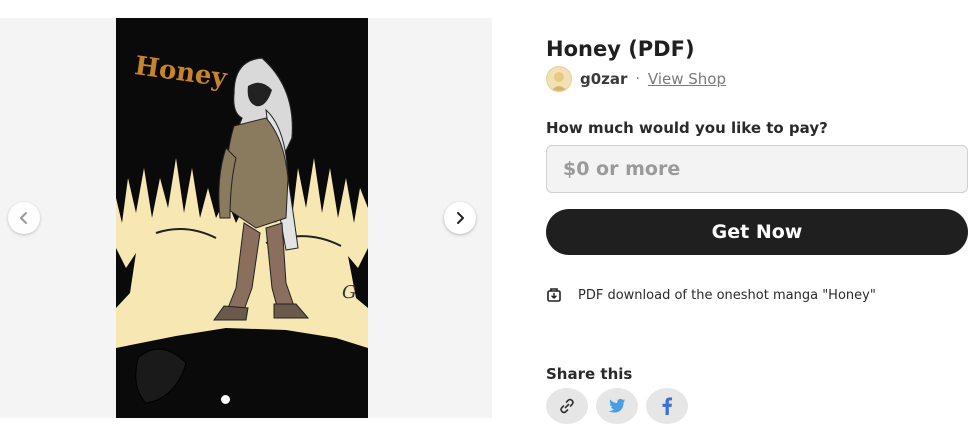 The image size is (977, 435). What do you see at coordinates (620, 49) in the screenshot?
I see `product-title: Honey (PDF)` at bounding box center [620, 49].